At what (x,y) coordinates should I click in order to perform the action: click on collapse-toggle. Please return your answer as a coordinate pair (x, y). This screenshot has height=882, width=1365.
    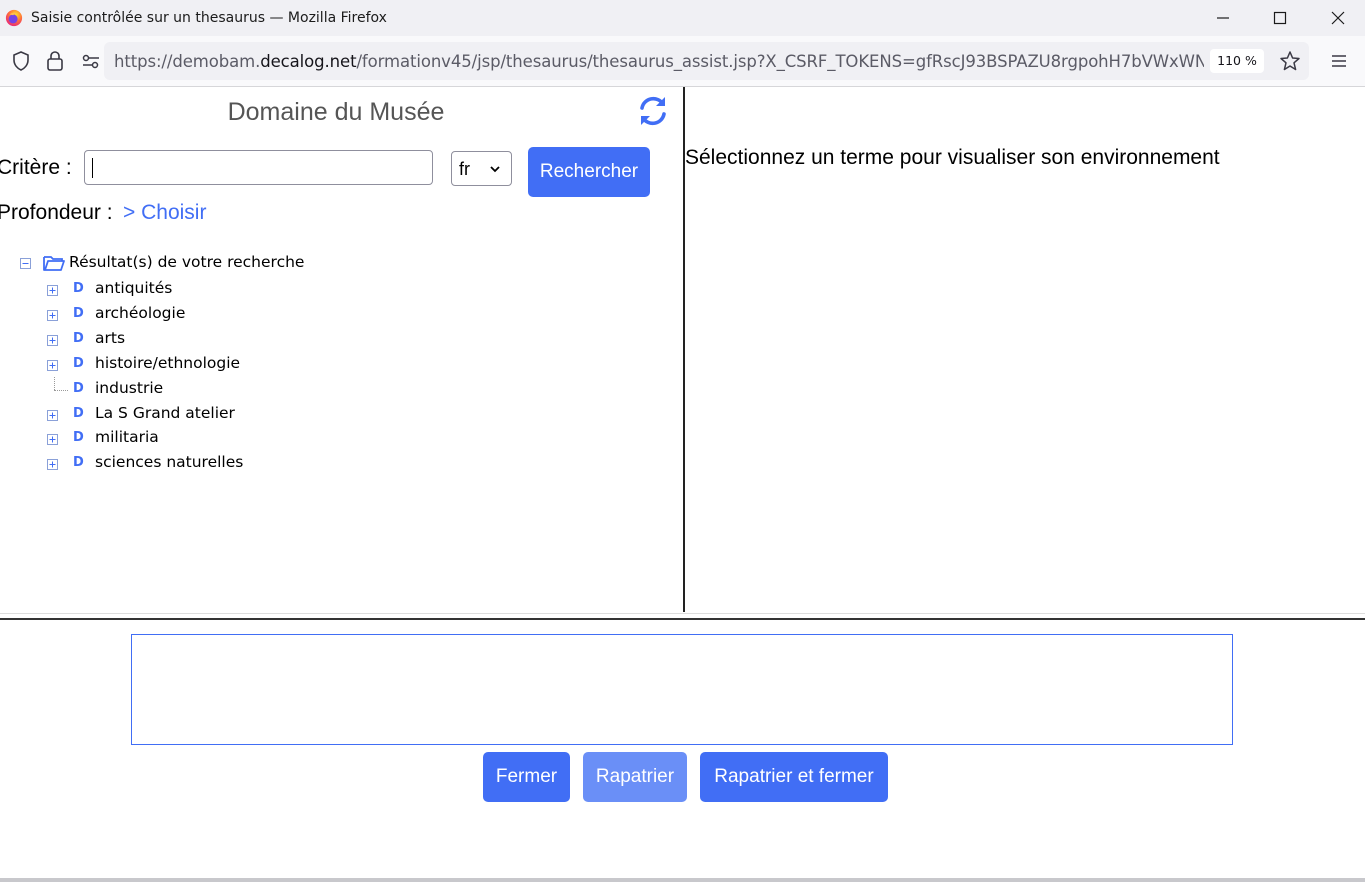
    Looking at the image, I should click on (25, 263).